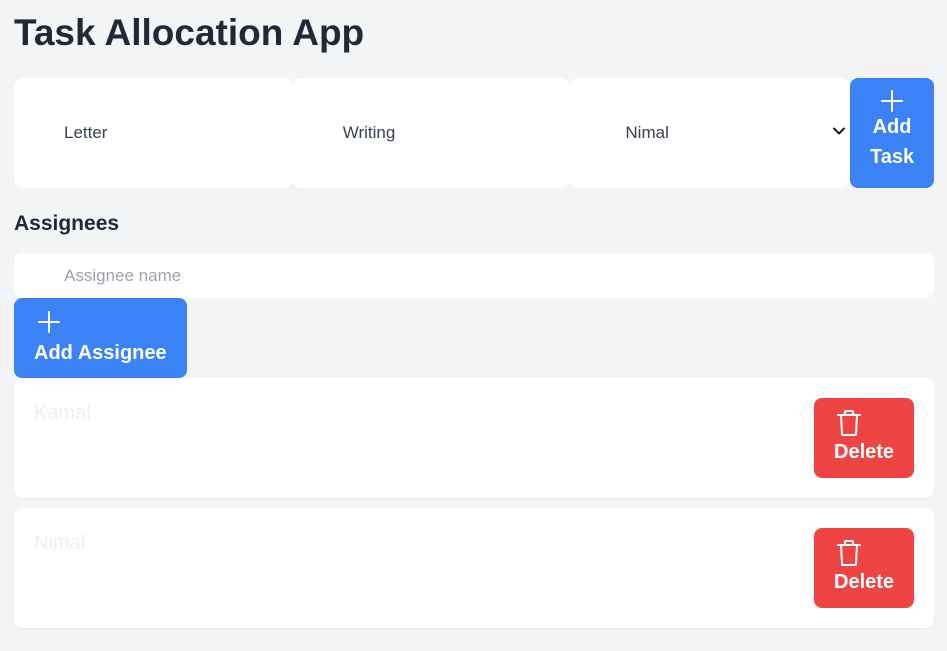 The height and width of the screenshot is (651, 947). I want to click on add-task-label-line1: Add, so click(892, 127).